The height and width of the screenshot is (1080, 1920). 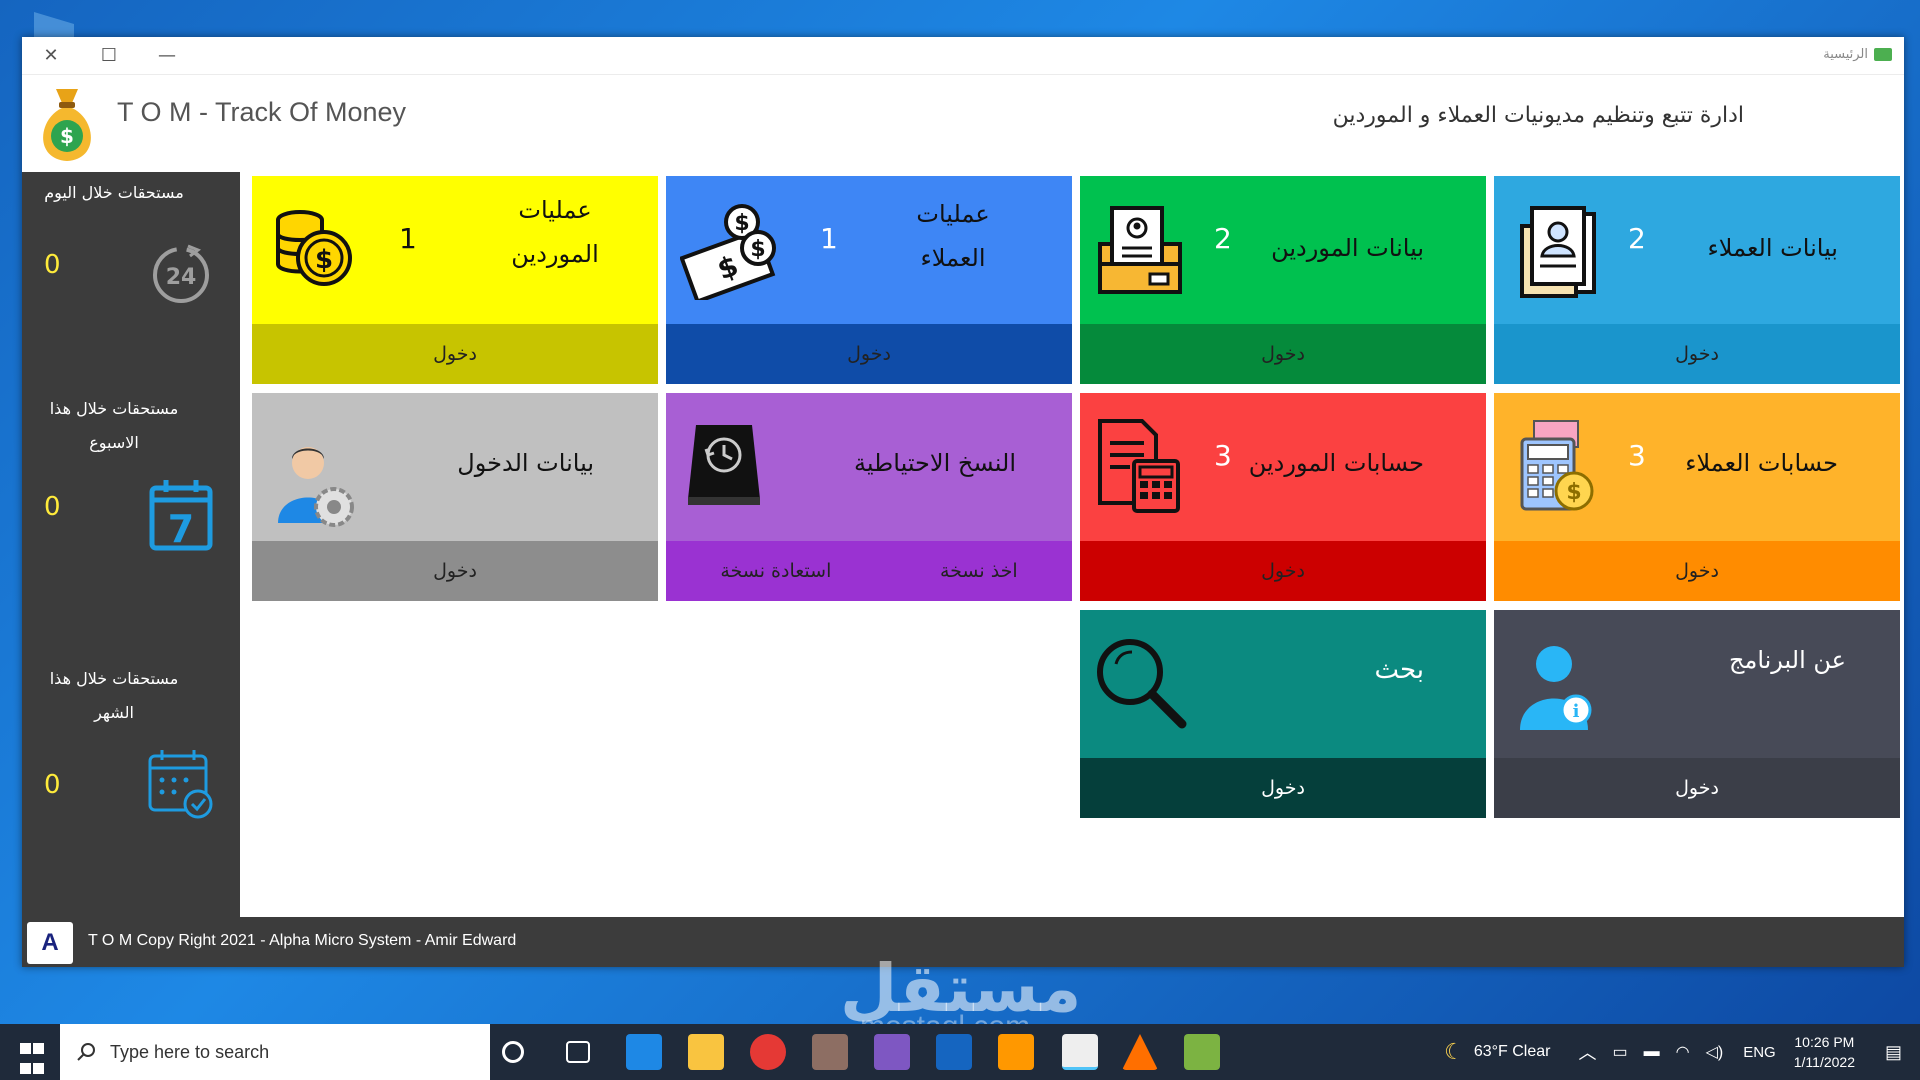 What do you see at coordinates (131, 522) in the screenshot?
I see `due-week-panel: مستحقات خلال هذا الاسبوع 0 7` at bounding box center [131, 522].